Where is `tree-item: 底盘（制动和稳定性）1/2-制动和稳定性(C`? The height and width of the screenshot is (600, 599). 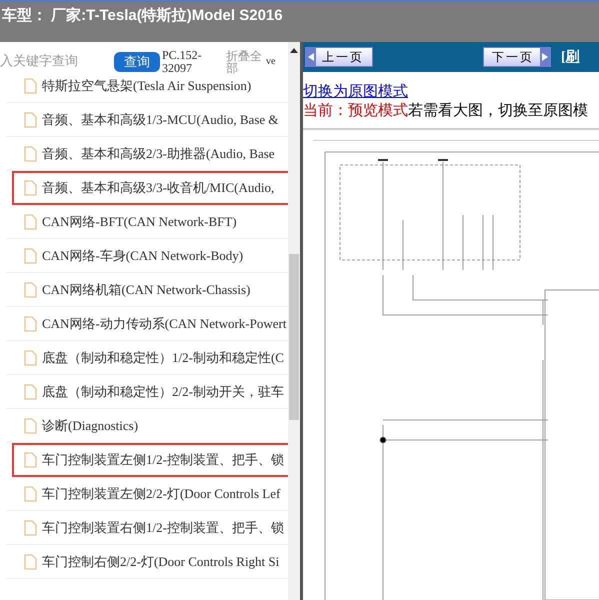 tree-item: 底盘（制动和稳定性）1/2-制动和稳定性(C is located at coordinates (147, 358).